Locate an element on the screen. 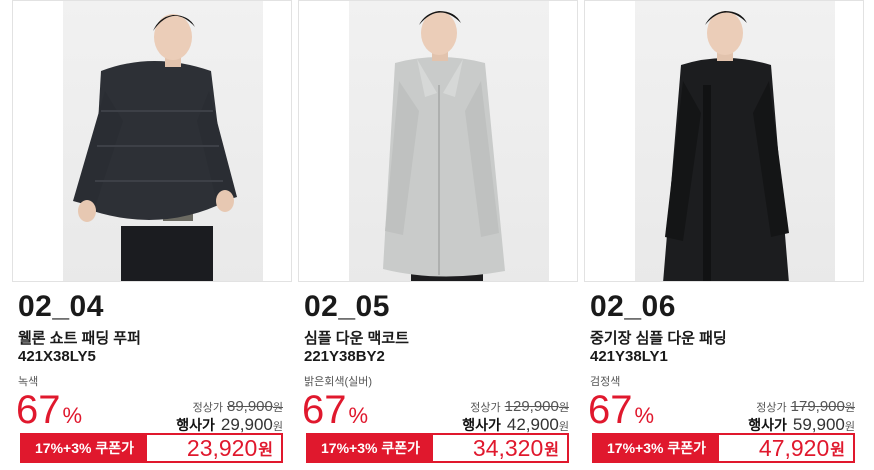  product-code: 02_06 is located at coordinates (633, 306).